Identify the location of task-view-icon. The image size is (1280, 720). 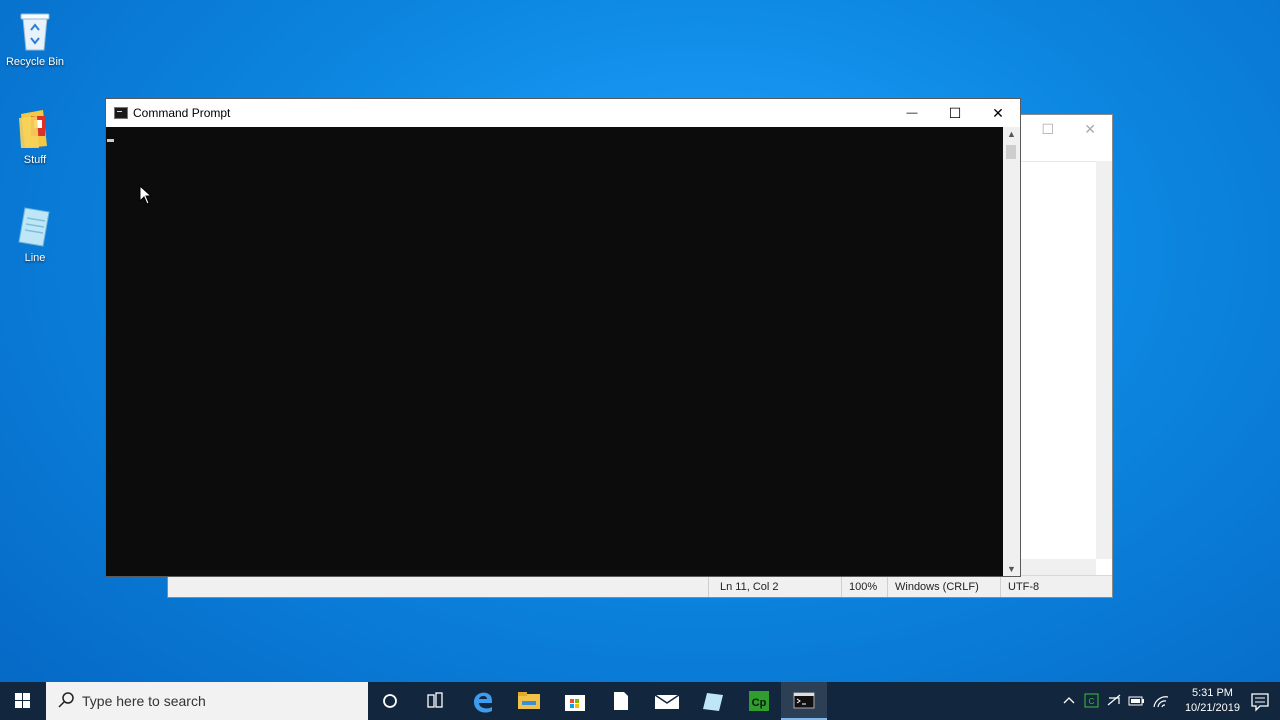
(435, 700).